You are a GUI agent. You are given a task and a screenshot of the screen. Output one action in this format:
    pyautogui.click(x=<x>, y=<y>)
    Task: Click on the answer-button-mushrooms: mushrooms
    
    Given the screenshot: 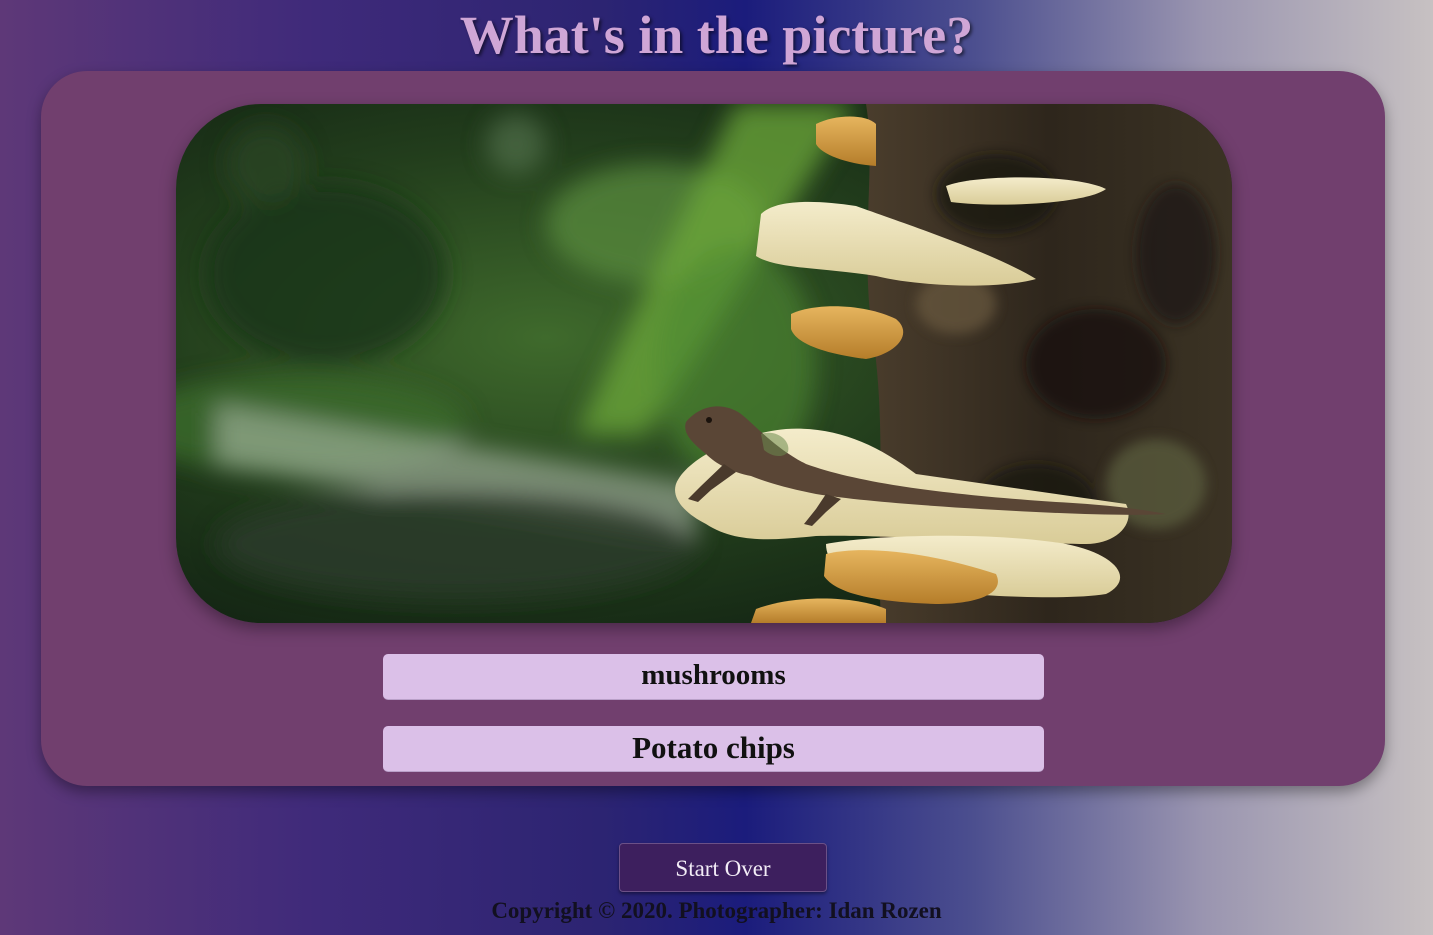 What is the action you would take?
    pyautogui.click(x=713, y=677)
    